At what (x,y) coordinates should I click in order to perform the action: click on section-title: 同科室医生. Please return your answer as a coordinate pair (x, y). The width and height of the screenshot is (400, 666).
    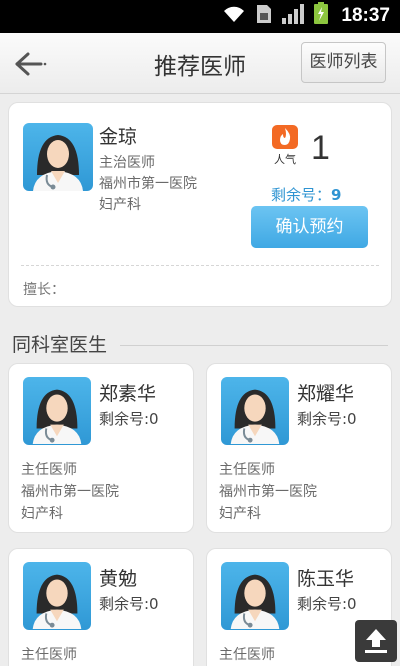
    Looking at the image, I should click on (60, 345).